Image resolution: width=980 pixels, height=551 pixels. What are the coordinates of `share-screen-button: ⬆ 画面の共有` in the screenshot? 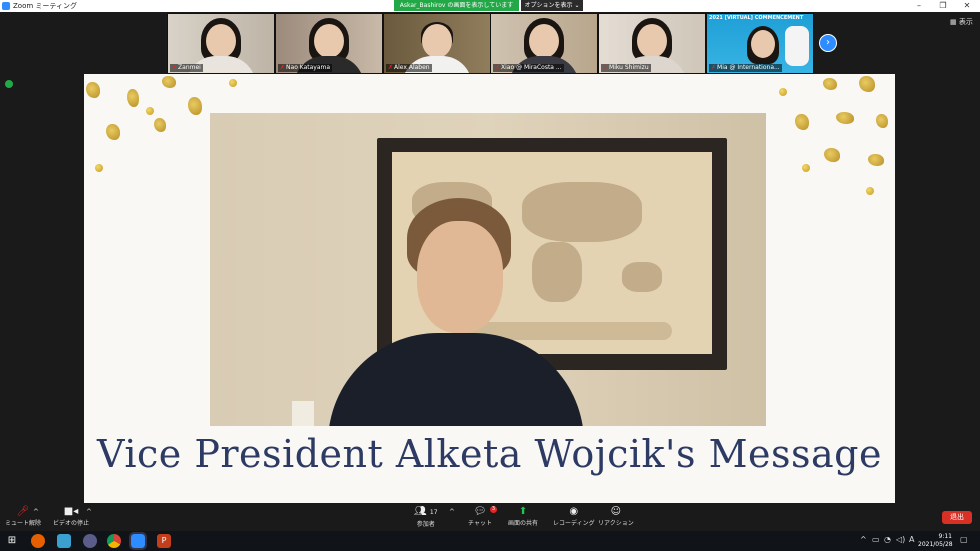 It's located at (523, 516).